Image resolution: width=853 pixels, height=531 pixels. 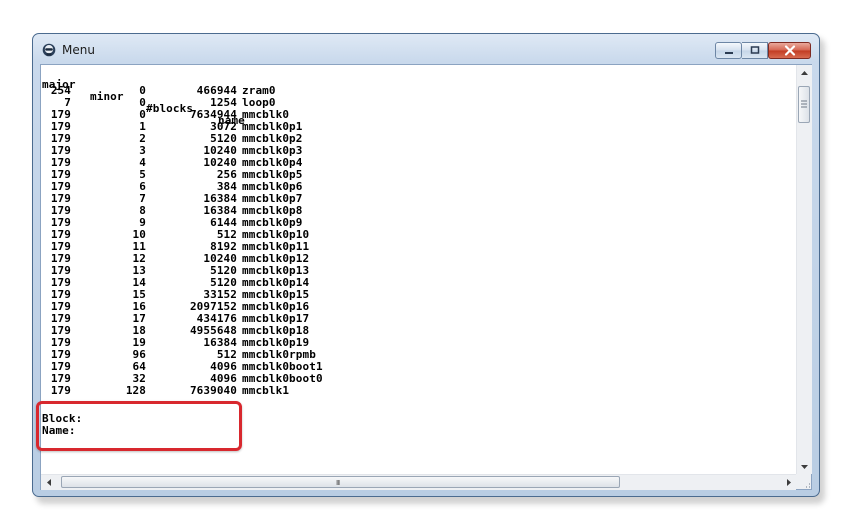 What do you see at coordinates (213, 390) in the screenshot?
I see `cell-blocks: 7639040` at bounding box center [213, 390].